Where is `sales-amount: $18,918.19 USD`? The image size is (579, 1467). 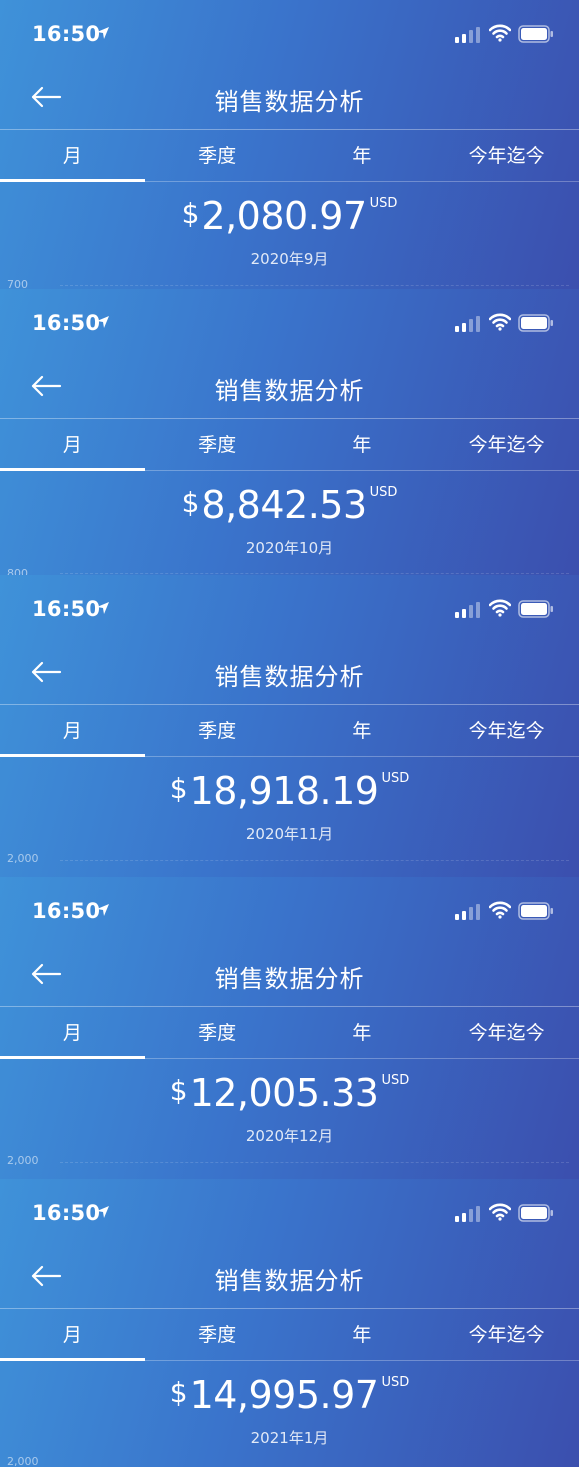
sales-amount: $18,918.19 USD is located at coordinates (289, 791).